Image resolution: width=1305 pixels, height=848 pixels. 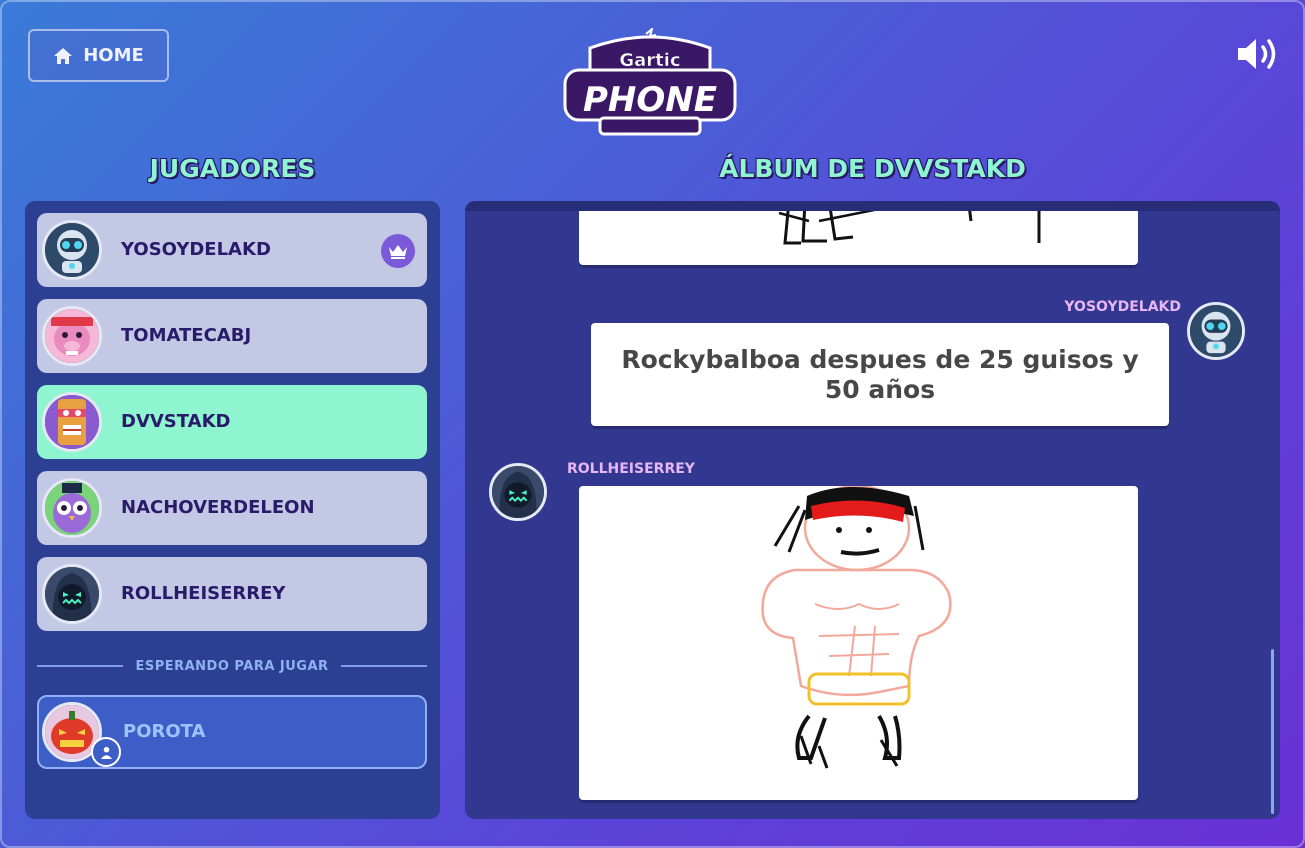 I want to click on home-button: HOME, so click(x=98, y=55).